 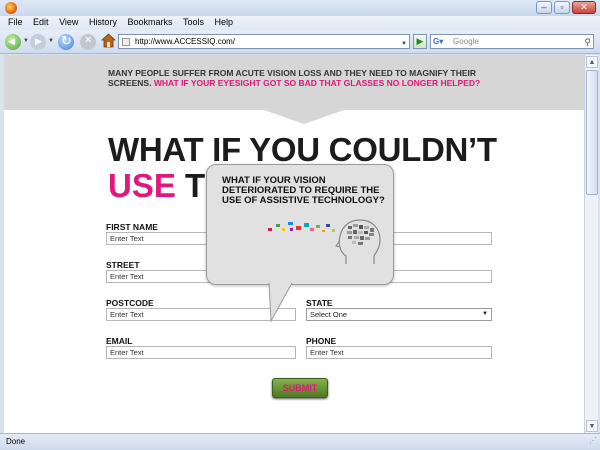 I want to click on reload-button, so click(x=66, y=41).